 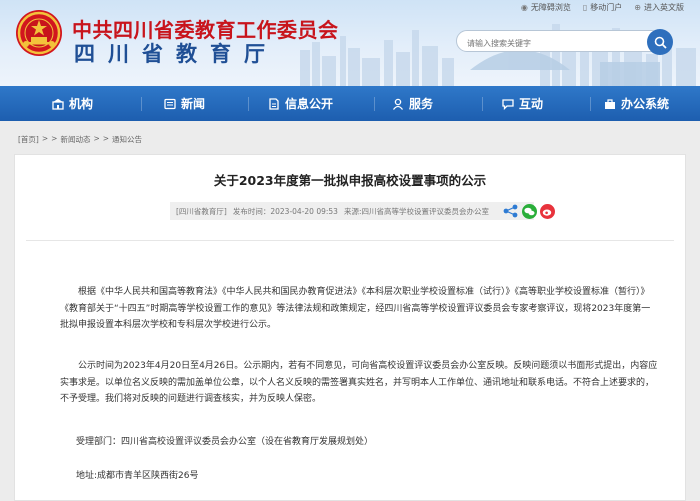 What do you see at coordinates (350, 180) in the screenshot?
I see `article-title: 关于2023年度第一批拟申报高校设置事项的公示` at bounding box center [350, 180].